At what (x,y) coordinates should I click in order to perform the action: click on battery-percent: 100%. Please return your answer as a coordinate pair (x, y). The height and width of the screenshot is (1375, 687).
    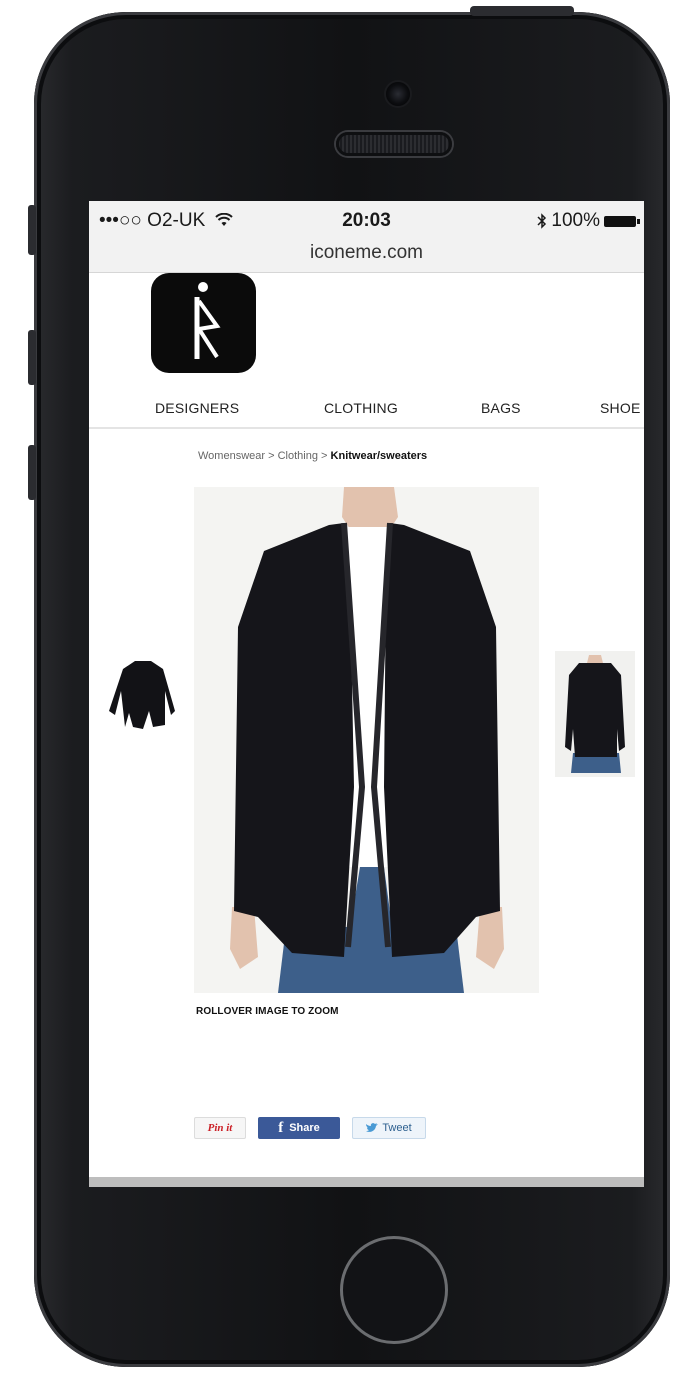
    Looking at the image, I should click on (575, 220).